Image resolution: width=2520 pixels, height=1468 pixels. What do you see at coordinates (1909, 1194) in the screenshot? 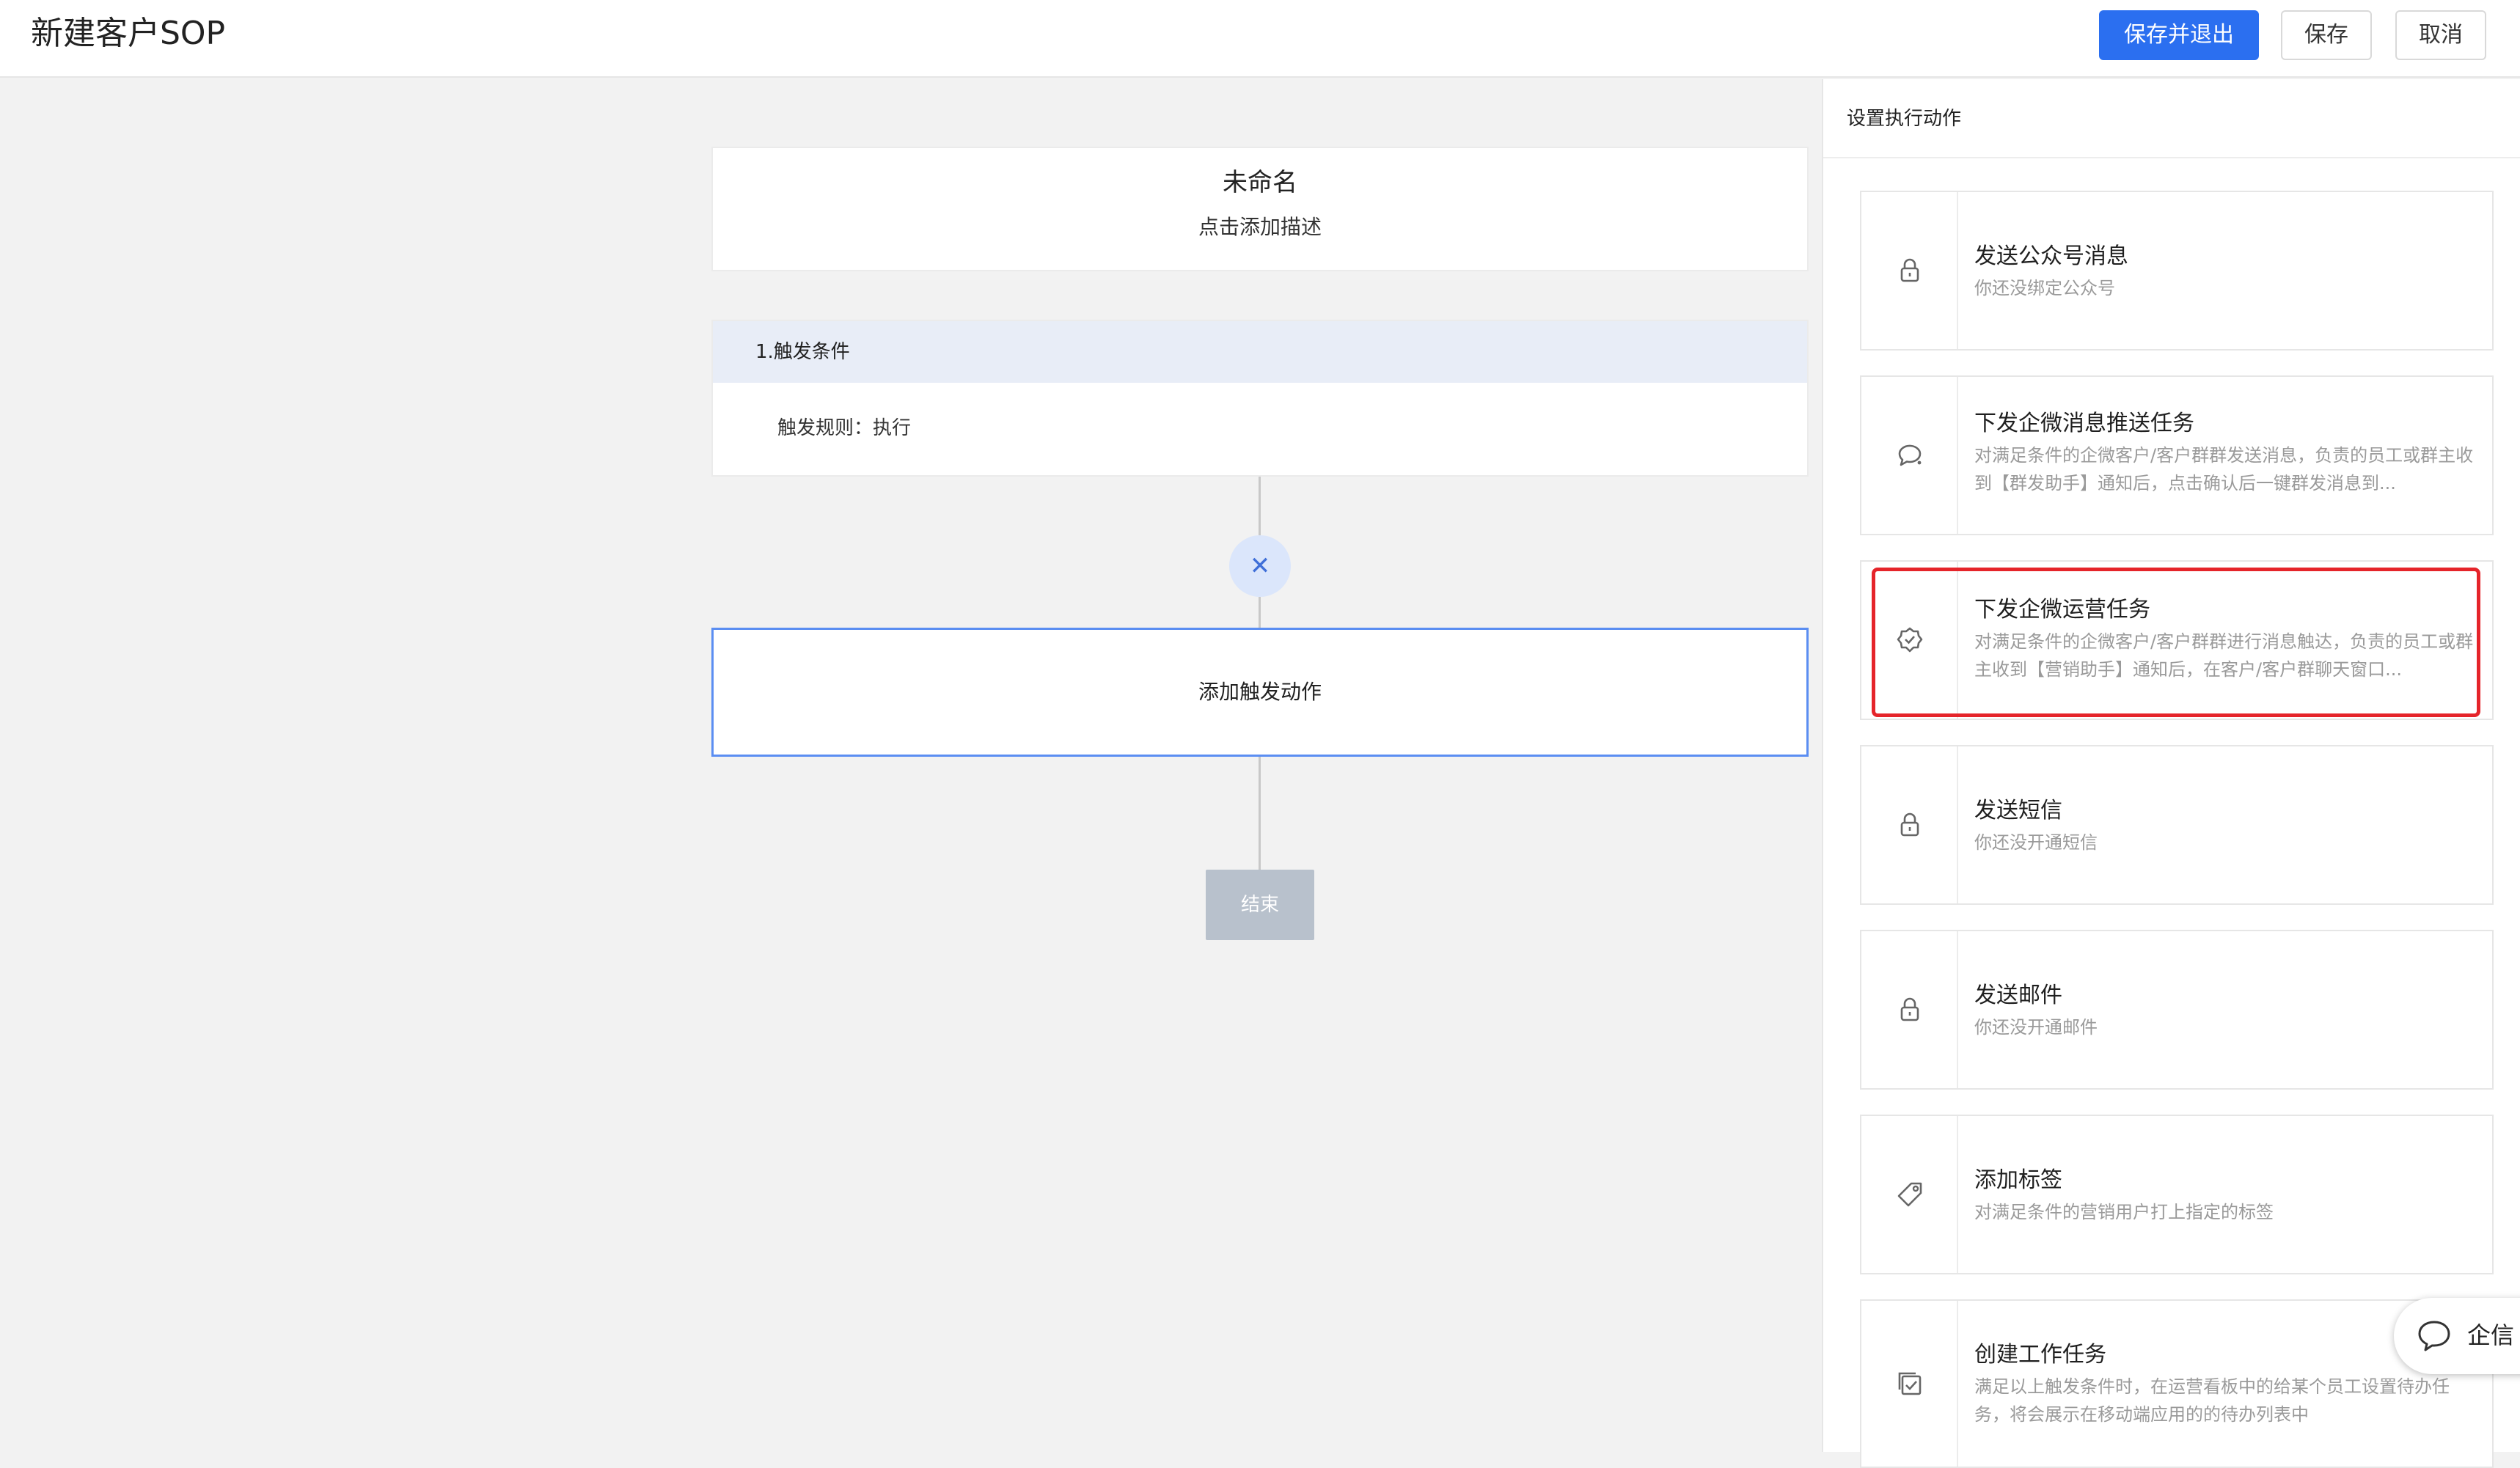
I see `tag-icon` at bounding box center [1909, 1194].